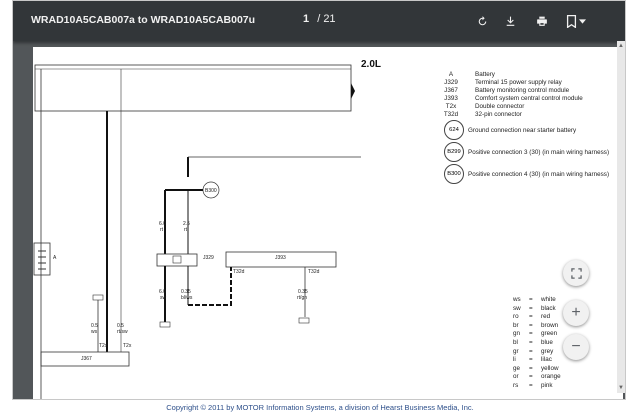 The width and height of the screenshot is (640, 412). I want to click on j367-label: J367, so click(86, 359).